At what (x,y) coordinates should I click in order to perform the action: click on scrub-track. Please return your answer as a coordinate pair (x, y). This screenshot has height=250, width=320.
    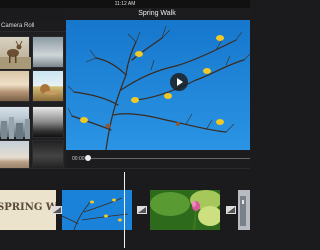
    Looking at the image, I should click on (168, 158).